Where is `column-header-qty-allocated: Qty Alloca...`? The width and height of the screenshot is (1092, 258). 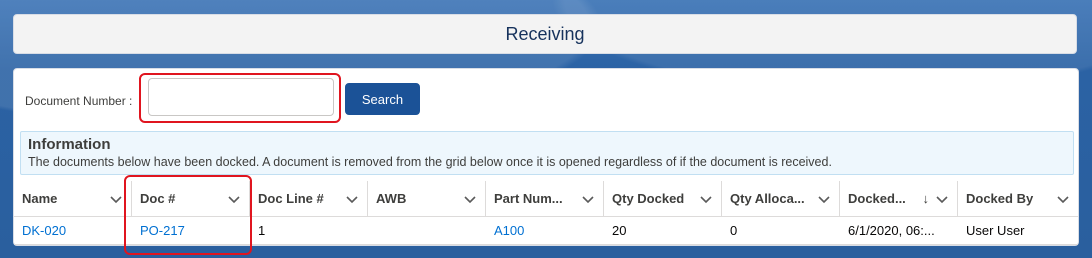 column-header-qty-allocated: Qty Alloca... is located at coordinates (781, 198).